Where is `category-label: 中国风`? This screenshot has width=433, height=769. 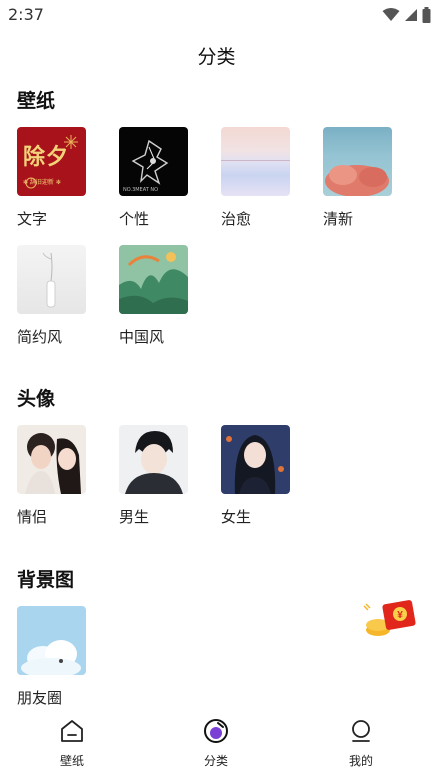 category-label: 中国风 is located at coordinates (142, 337).